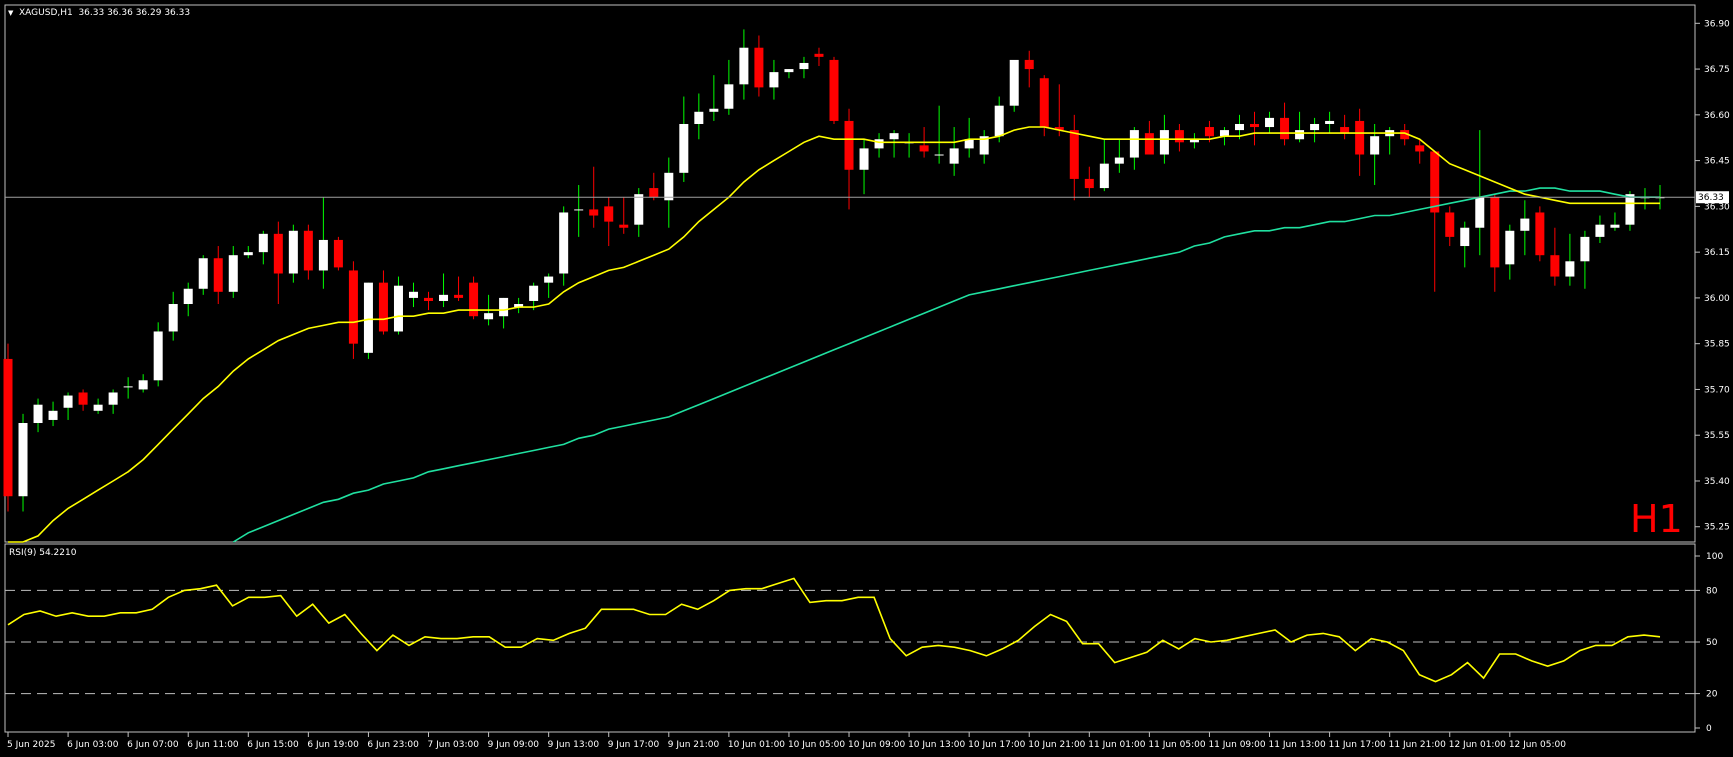  I want to click on timeframe-label: H1, so click(1656, 519).